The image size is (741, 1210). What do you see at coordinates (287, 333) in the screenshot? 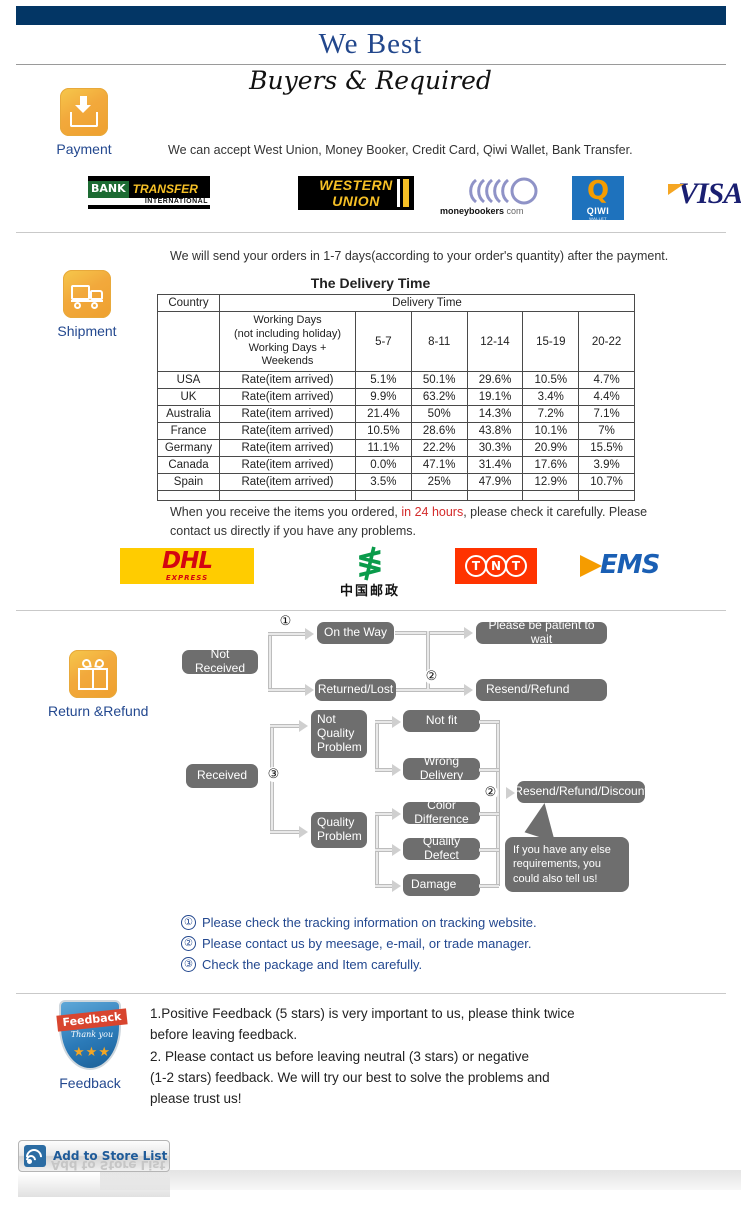
I see `working-days-line2: (not including holiday)` at bounding box center [287, 333].